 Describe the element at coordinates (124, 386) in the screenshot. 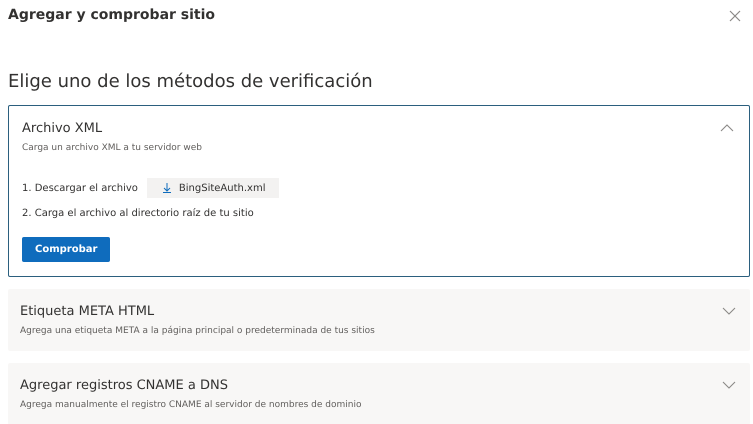

I see `method-title: Agregar registros CNAME a DNS` at that location.